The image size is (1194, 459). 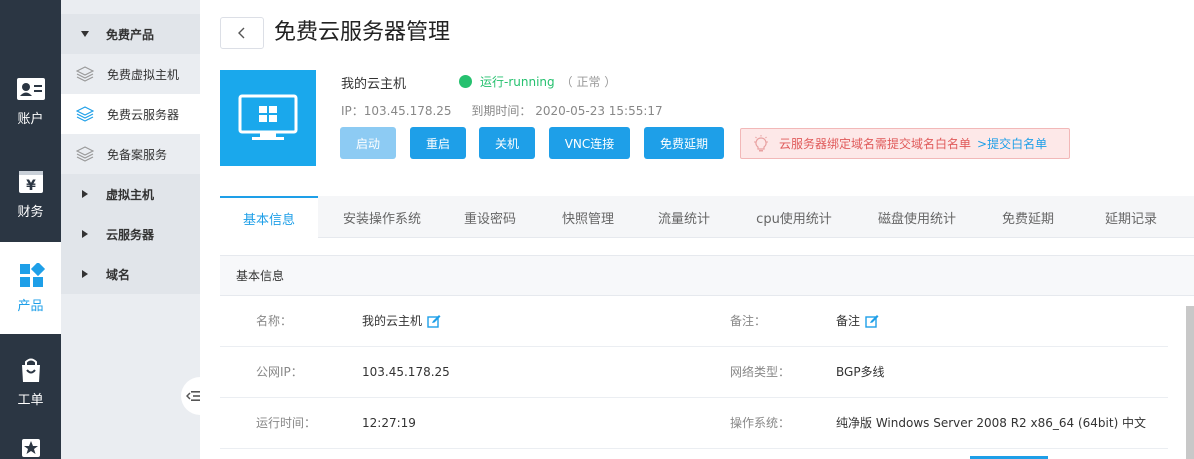 I want to click on nav-finance-label: 财务, so click(x=30, y=212).